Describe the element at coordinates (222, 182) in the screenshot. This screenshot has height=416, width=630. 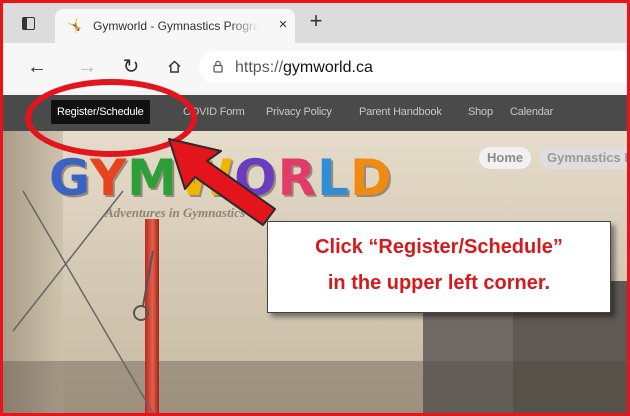
I see `pointer-arrow-icon` at that location.